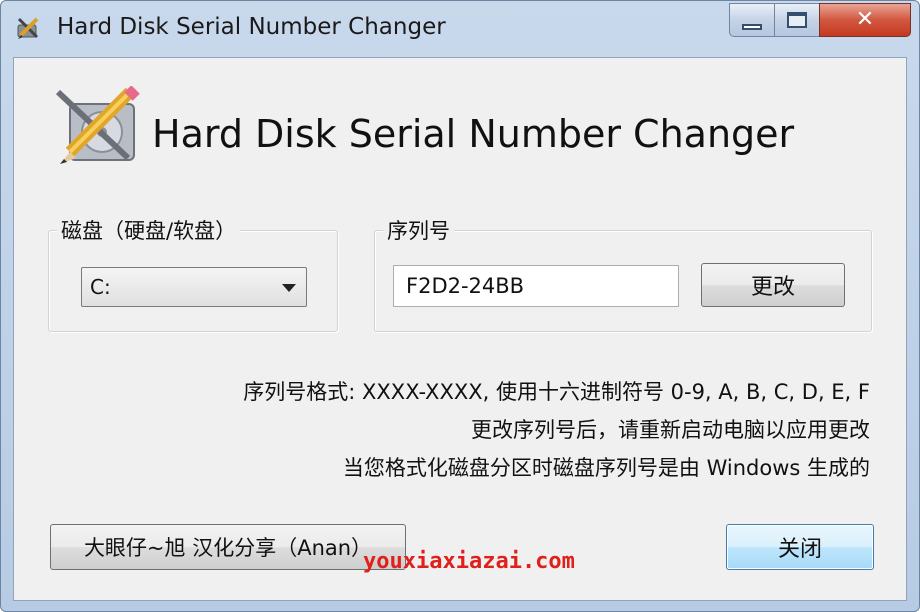  I want to click on info-windows-text: 当您格式化磁盘分区时磁盘序列号是由 Windows 生成的, so click(606, 468).